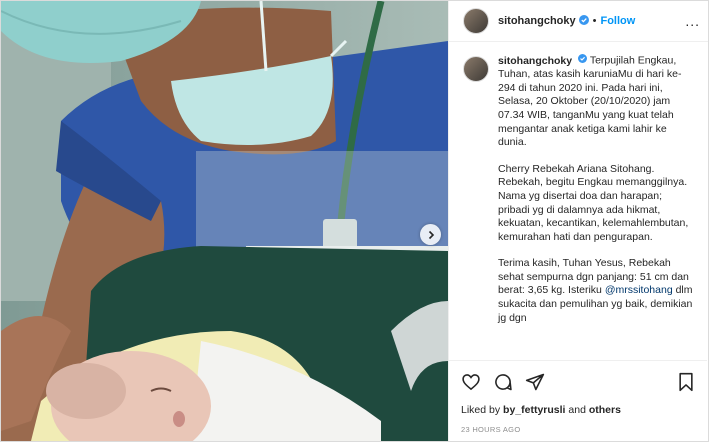 This screenshot has height=442, width=709. Describe the element at coordinates (578, 429) in the screenshot. I see `post-timestamp: 23 HOURS AGO` at that location.